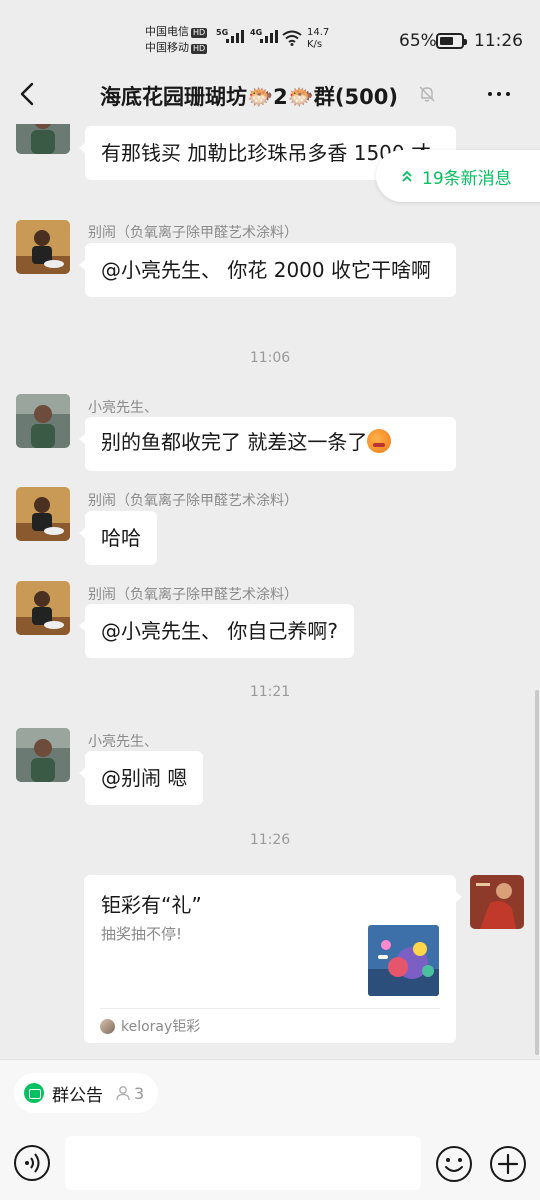  What do you see at coordinates (234, 442) in the screenshot?
I see `message-text: 别的鱼都收完了 就差这一条了` at bounding box center [234, 442].